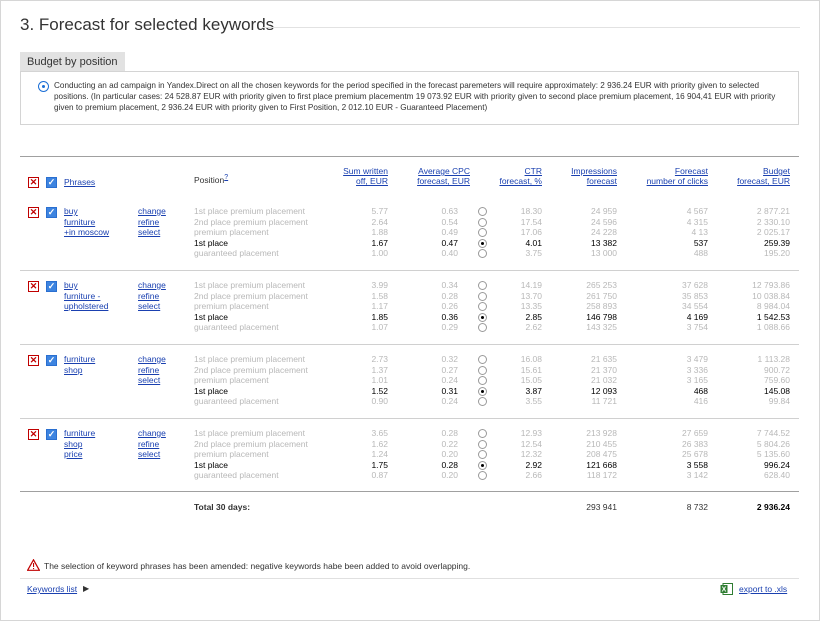 The width and height of the screenshot is (820, 621). What do you see at coordinates (531, 359) in the screenshot?
I see `cell-ctr: 16.08` at bounding box center [531, 359].